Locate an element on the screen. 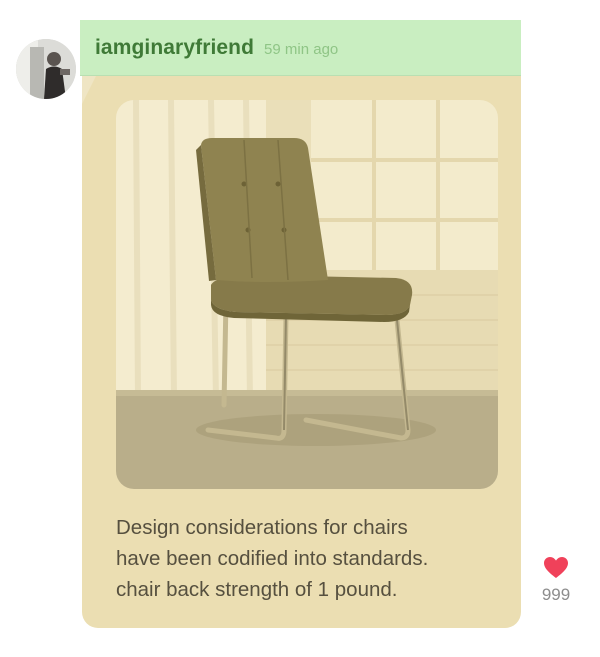 The width and height of the screenshot is (600, 657). like-count: 999 is located at coordinates (556, 594).